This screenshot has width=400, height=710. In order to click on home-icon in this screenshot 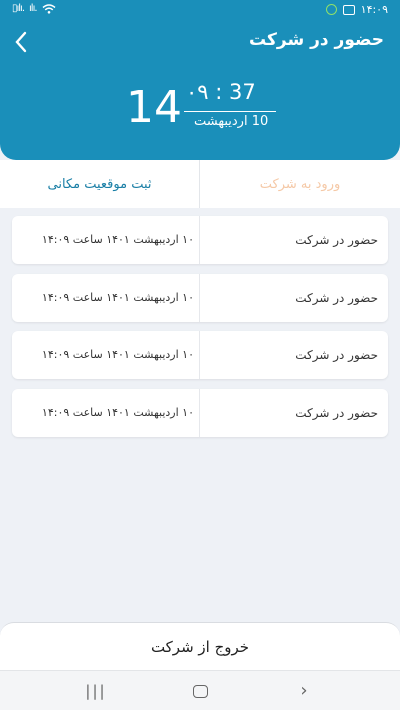, I will do `click(200, 690)`.